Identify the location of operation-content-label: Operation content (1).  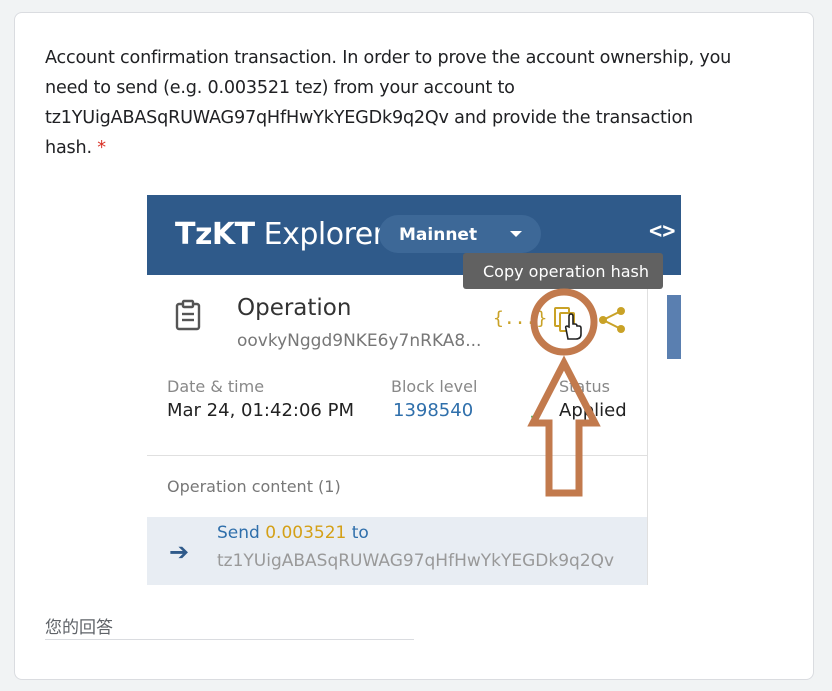
(254, 486).